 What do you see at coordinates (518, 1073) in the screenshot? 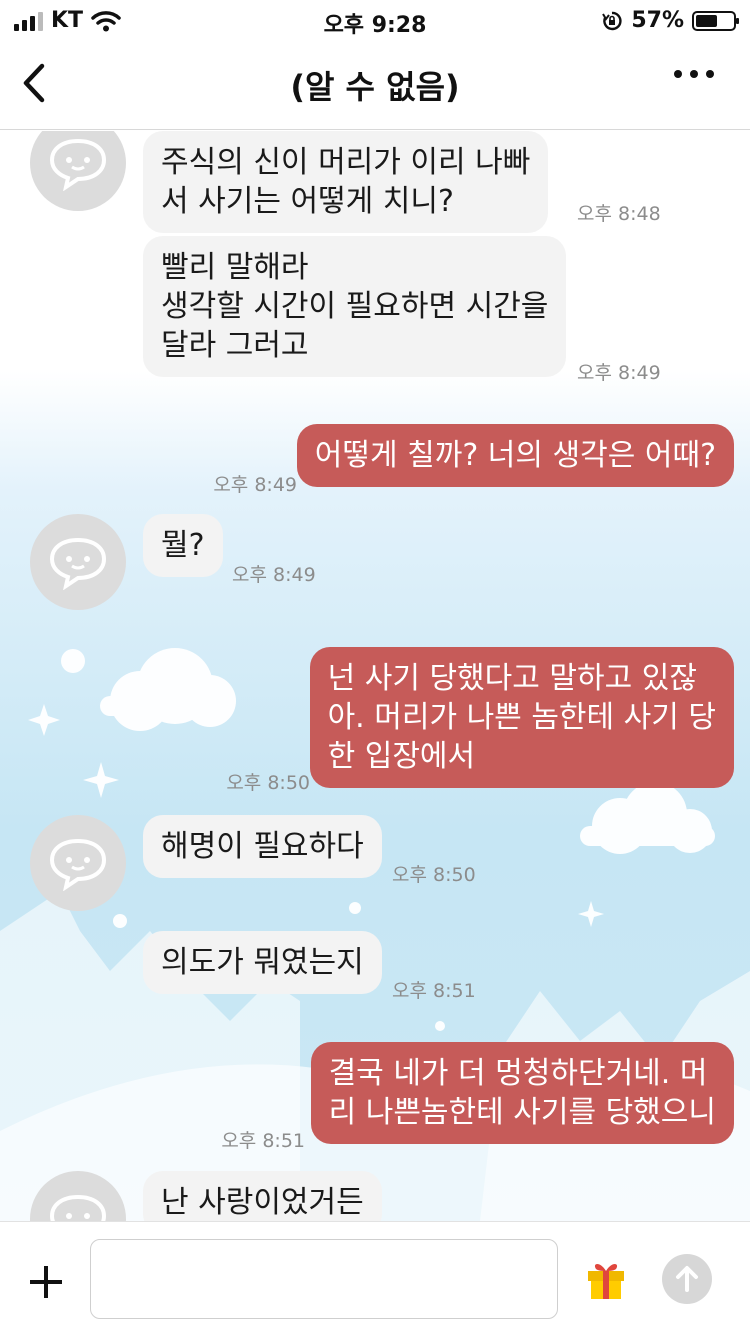
I see `message-line: 결국 네가 더 멍청하단거네. 머` at bounding box center [518, 1073].